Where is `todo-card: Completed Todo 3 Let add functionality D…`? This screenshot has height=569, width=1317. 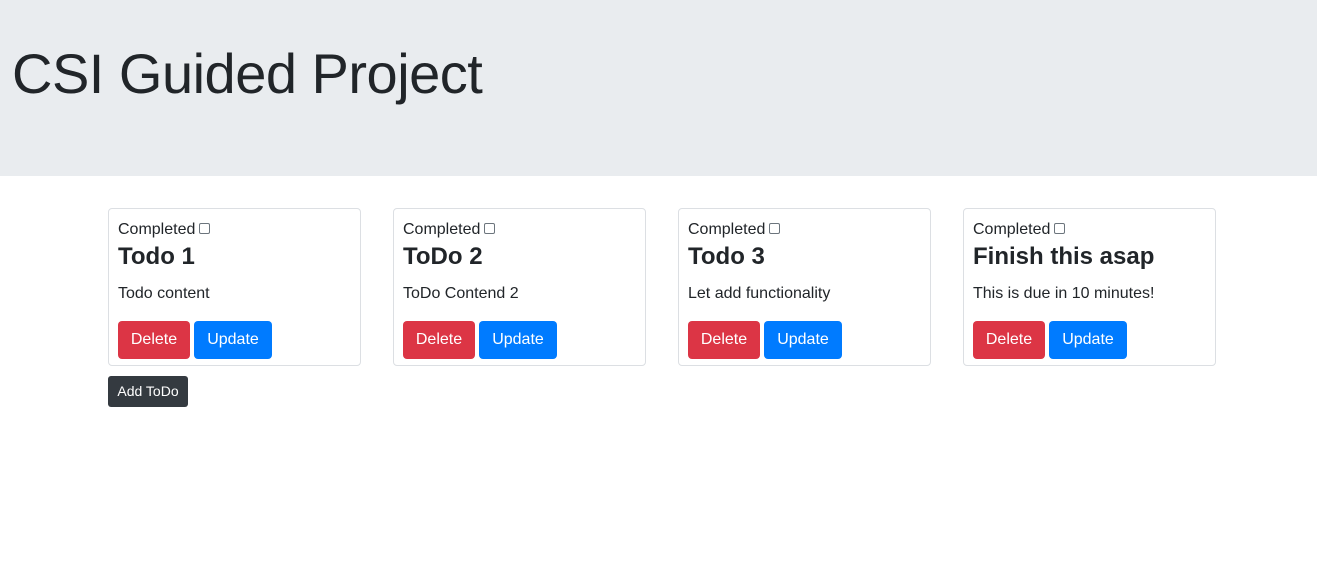
todo-card: Completed Todo 3 Let add functionality D… is located at coordinates (804, 287).